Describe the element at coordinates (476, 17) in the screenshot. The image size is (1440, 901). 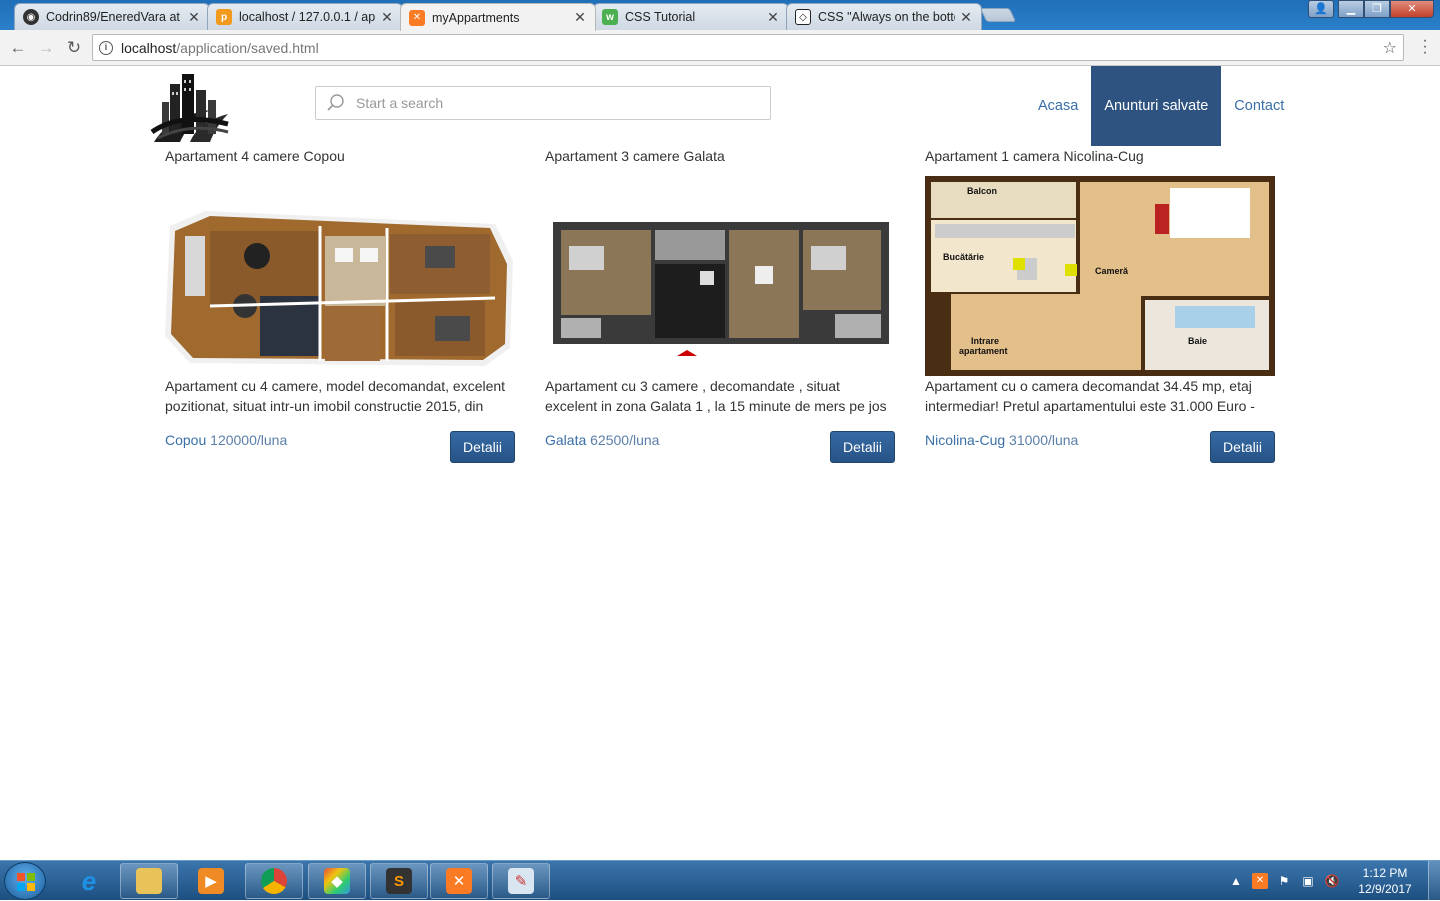
I see `tab-title: myAppartments` at that location.